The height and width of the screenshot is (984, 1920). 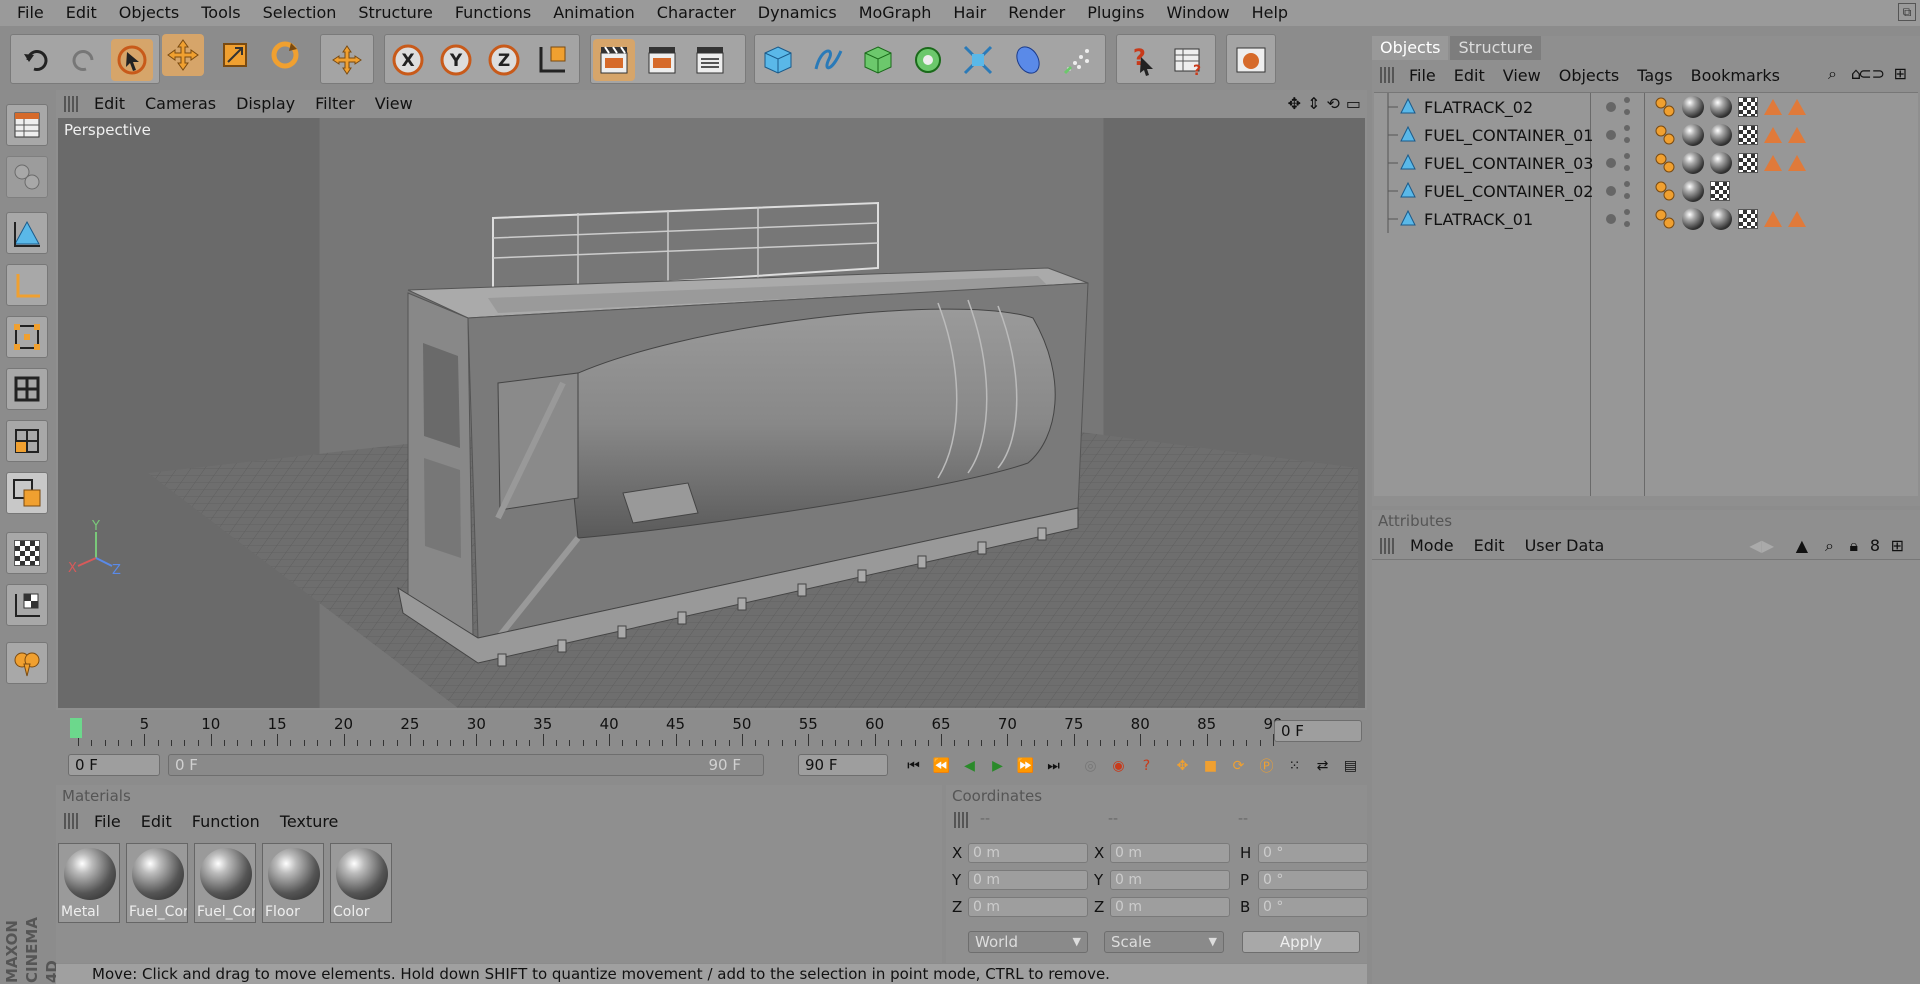 I want to click on model-mode-icon, so click(x=27, y=233).